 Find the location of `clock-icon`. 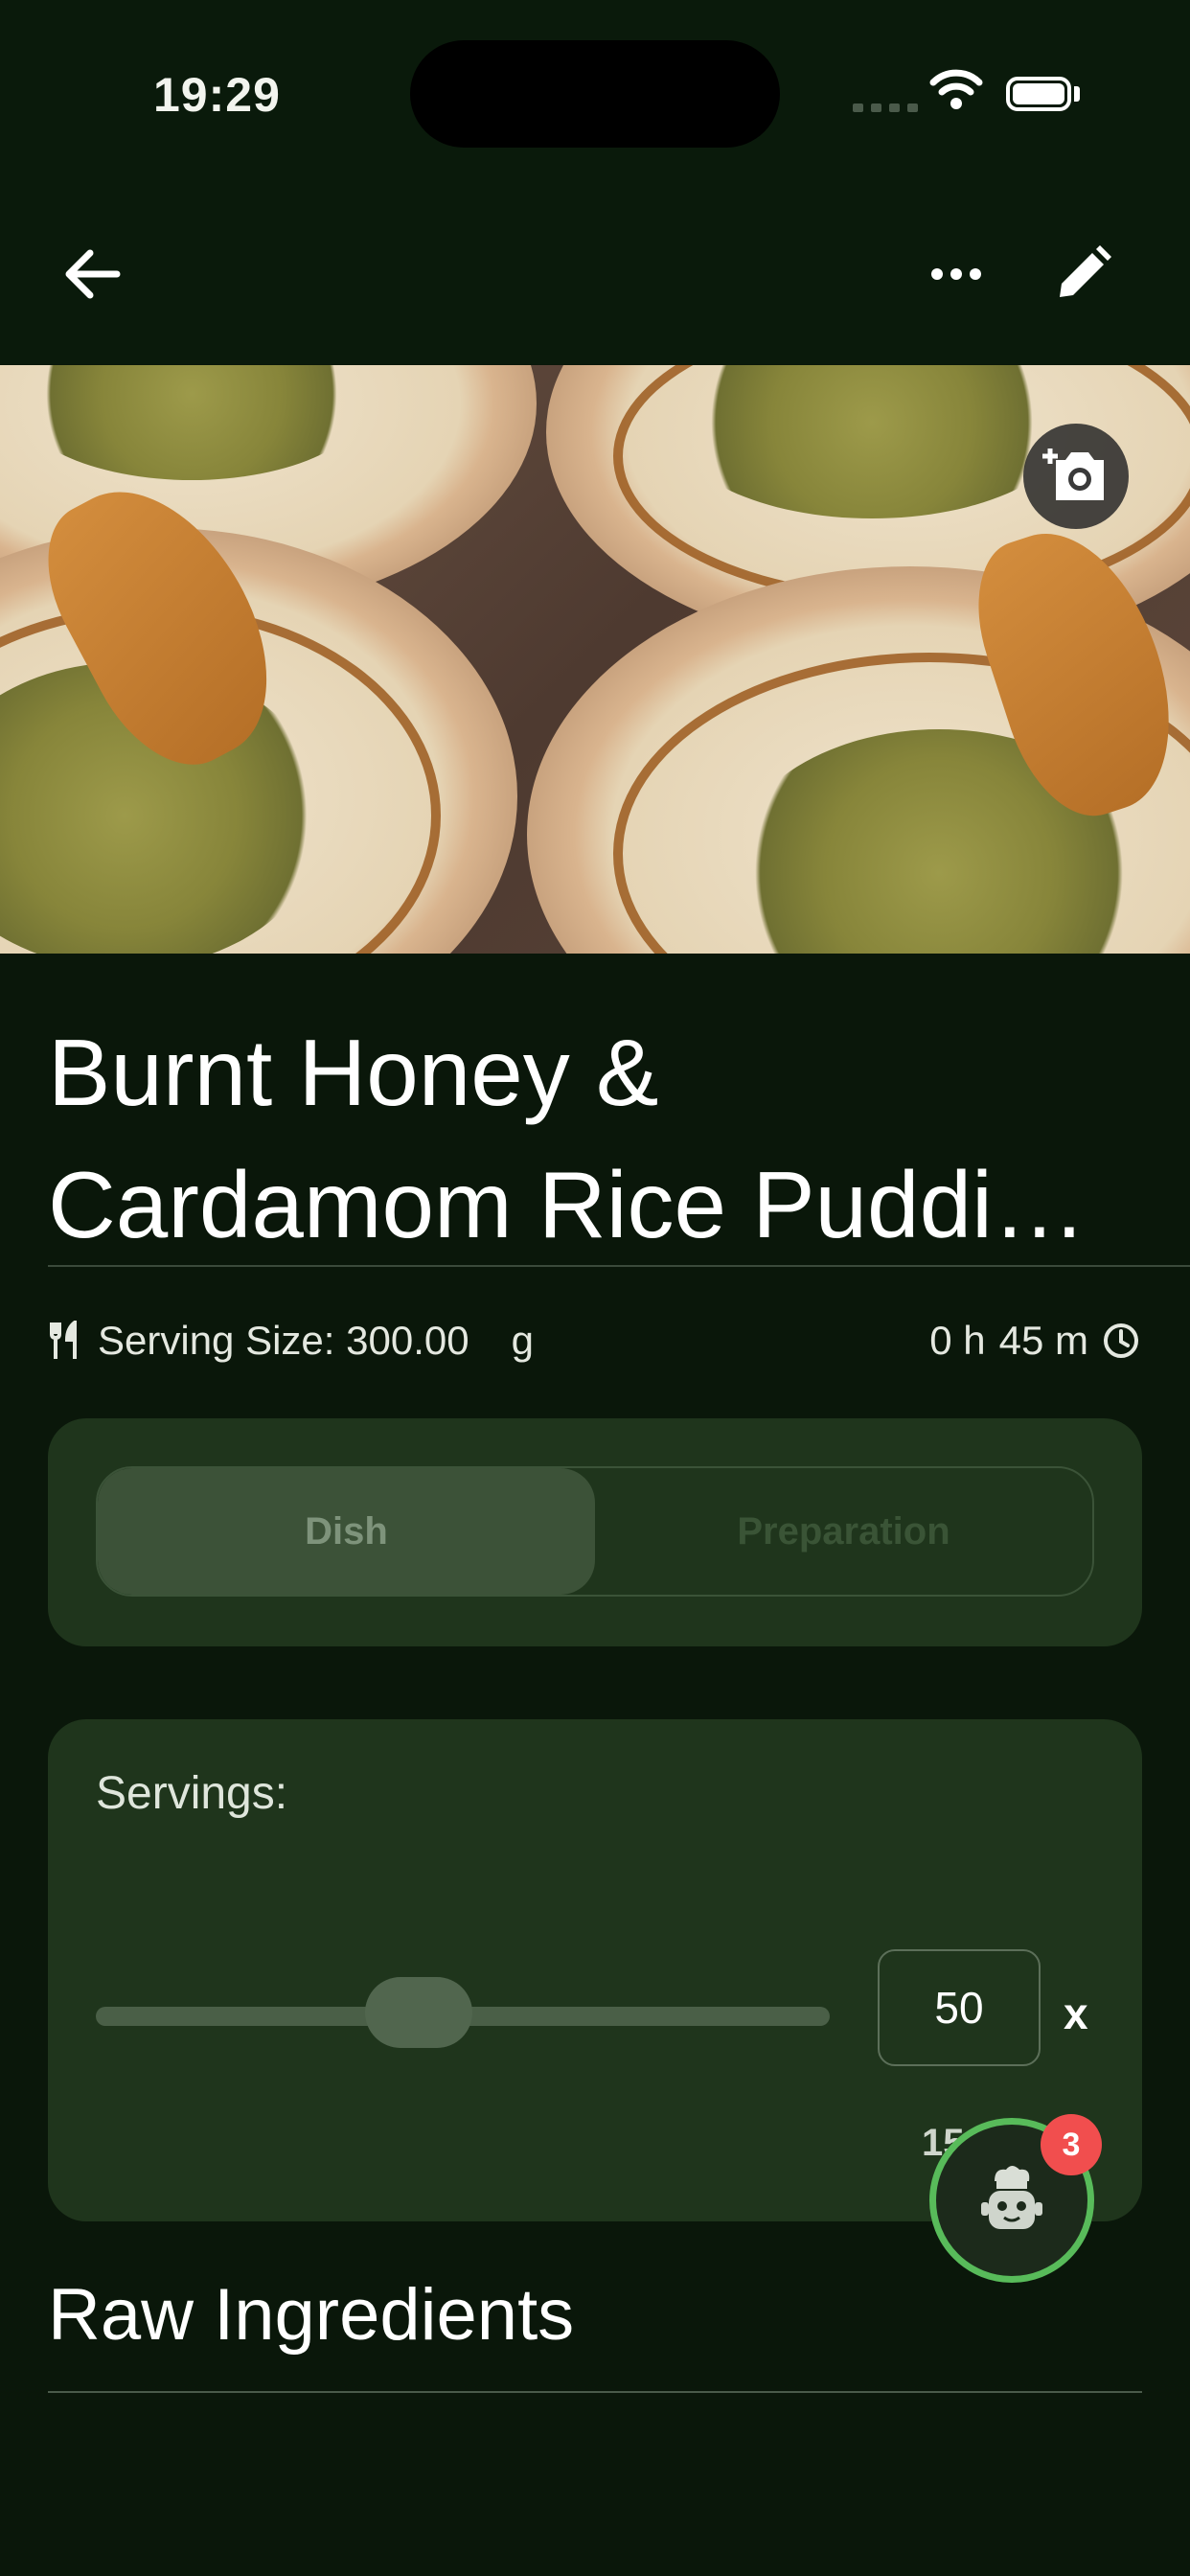

clock-icon is located at coordinates (1121, 1341).